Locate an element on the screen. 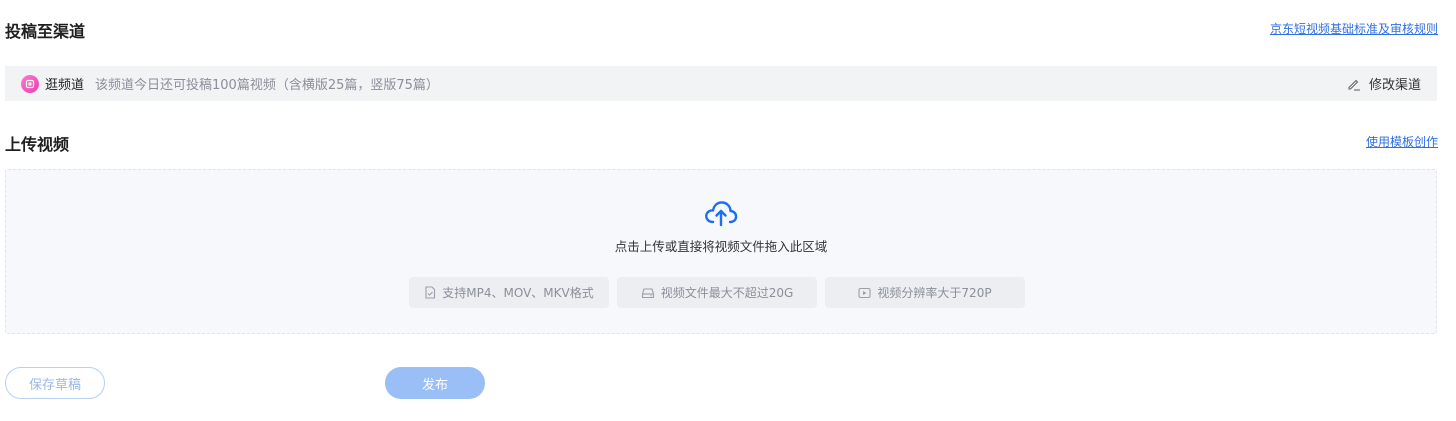 This screenshot has width=1456, height=421. upload-hint: 点击上传或直接将视频文件拖入此区域 is located at coordinates (721, 246).